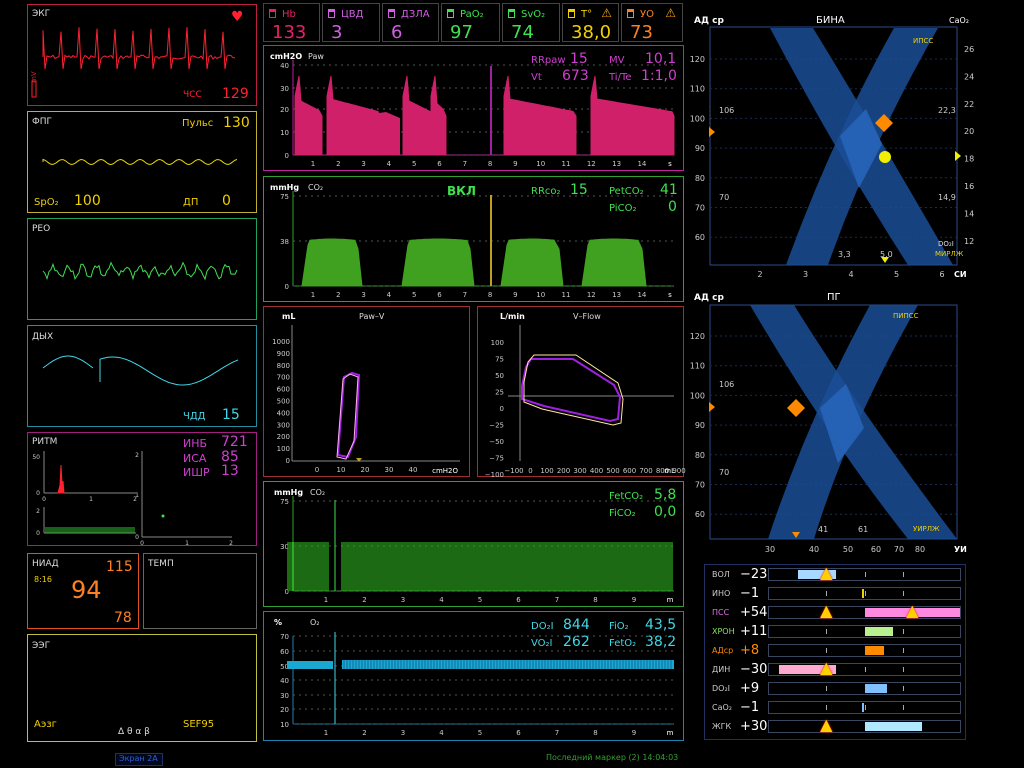  I want to click on niad-panel: НИАД 8:16 115 94 78, so click(83, 591).